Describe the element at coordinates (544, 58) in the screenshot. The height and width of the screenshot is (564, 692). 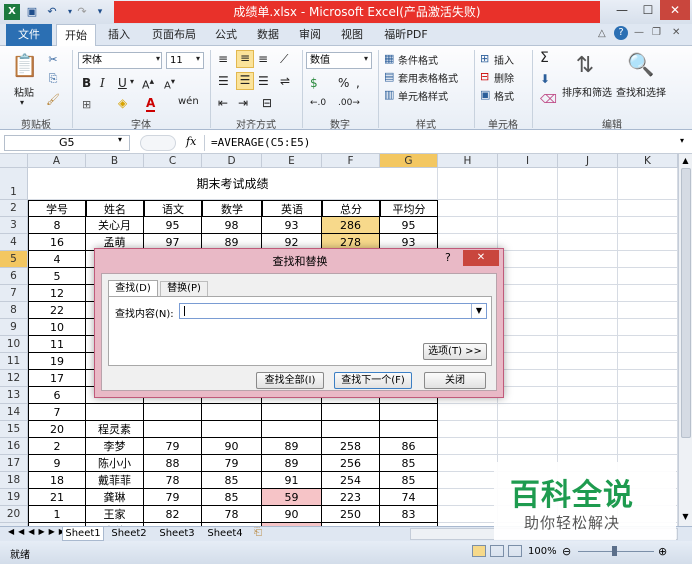
I see `autosum-button: Σ` at that location.